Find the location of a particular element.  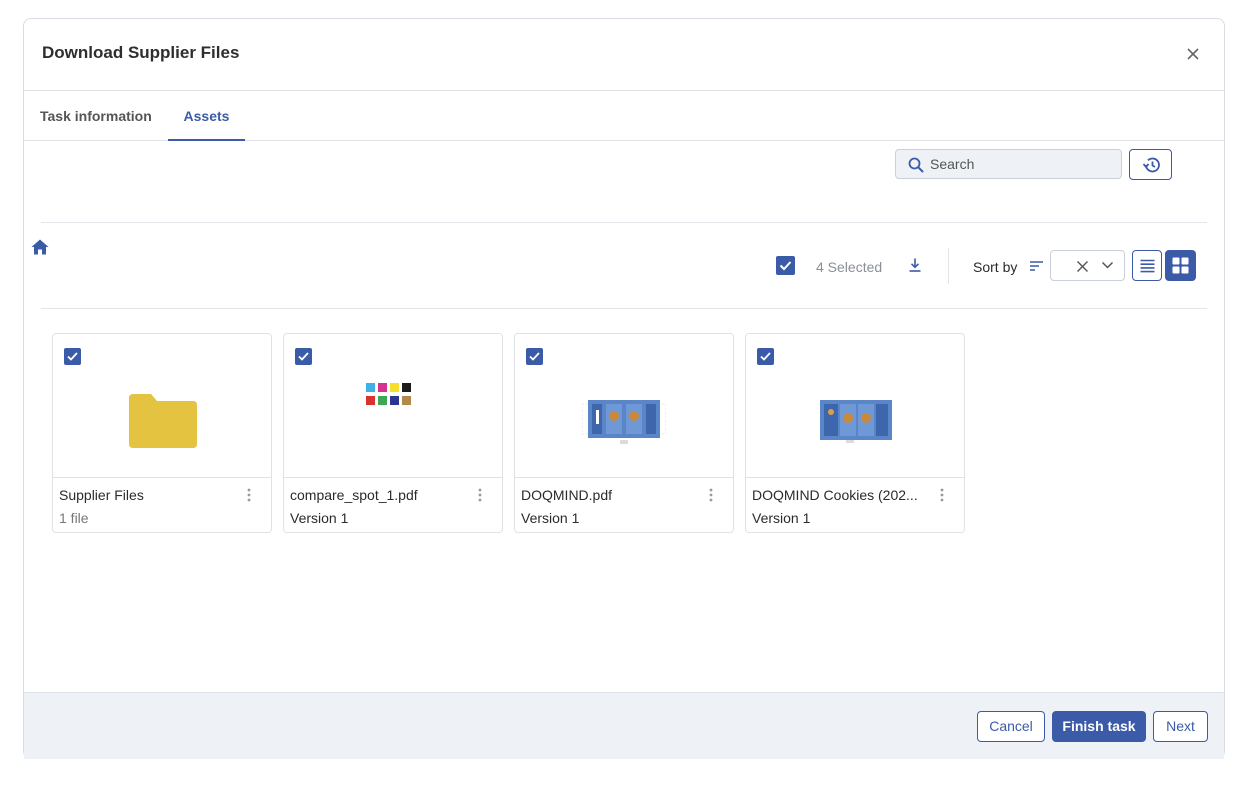

sort-icon is located at coordinates (1036, 266).